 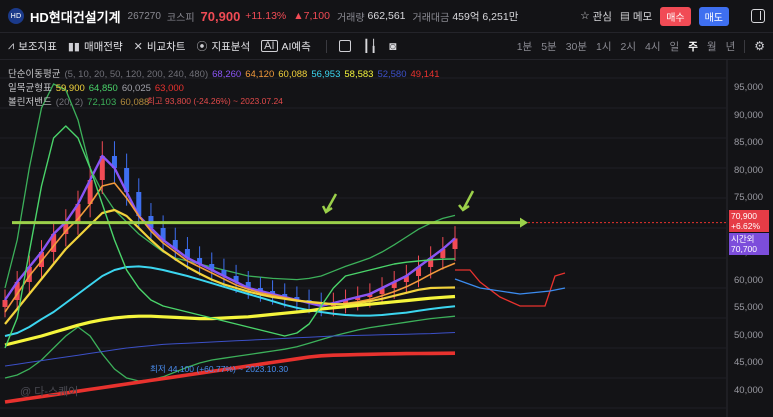 I want to click on legend-ichimoku-value: 63,000, so click(x=169, y=88).